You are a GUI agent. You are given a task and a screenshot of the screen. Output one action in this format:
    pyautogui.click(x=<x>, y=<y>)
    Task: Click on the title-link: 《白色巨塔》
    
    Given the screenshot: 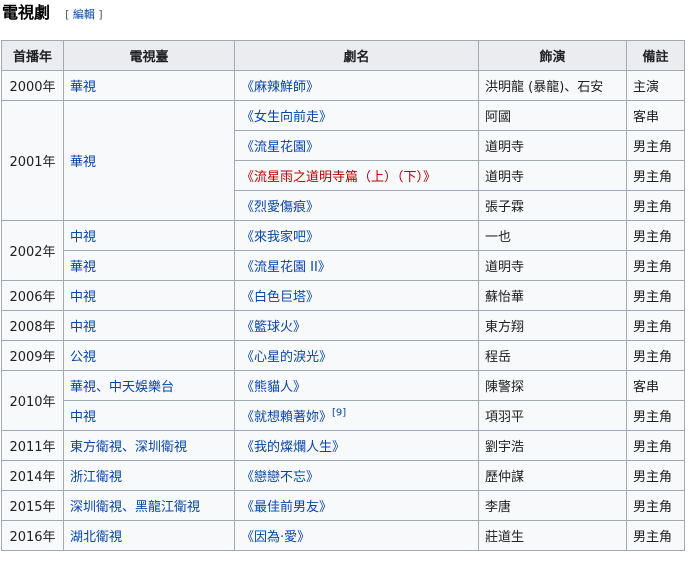 What is the action you would take?
    pyautogui.click(x=280, y=297)
    